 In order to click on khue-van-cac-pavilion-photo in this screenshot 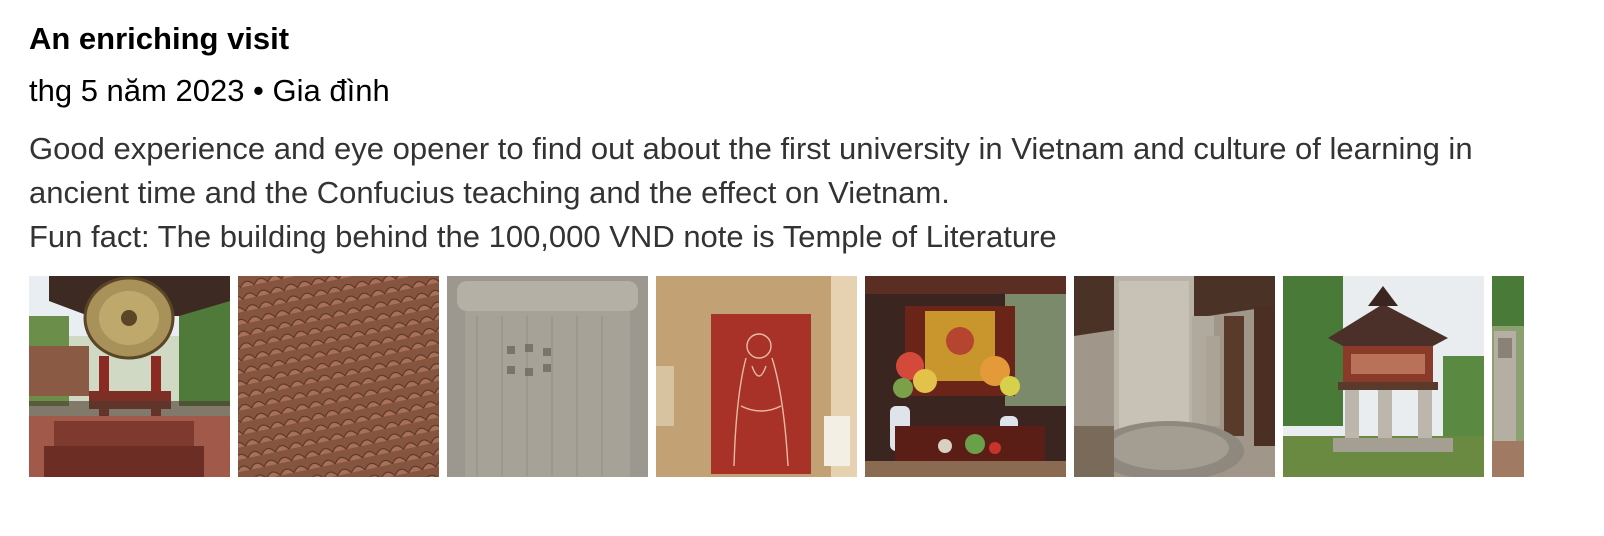, I will do `click(1383, 376)`.